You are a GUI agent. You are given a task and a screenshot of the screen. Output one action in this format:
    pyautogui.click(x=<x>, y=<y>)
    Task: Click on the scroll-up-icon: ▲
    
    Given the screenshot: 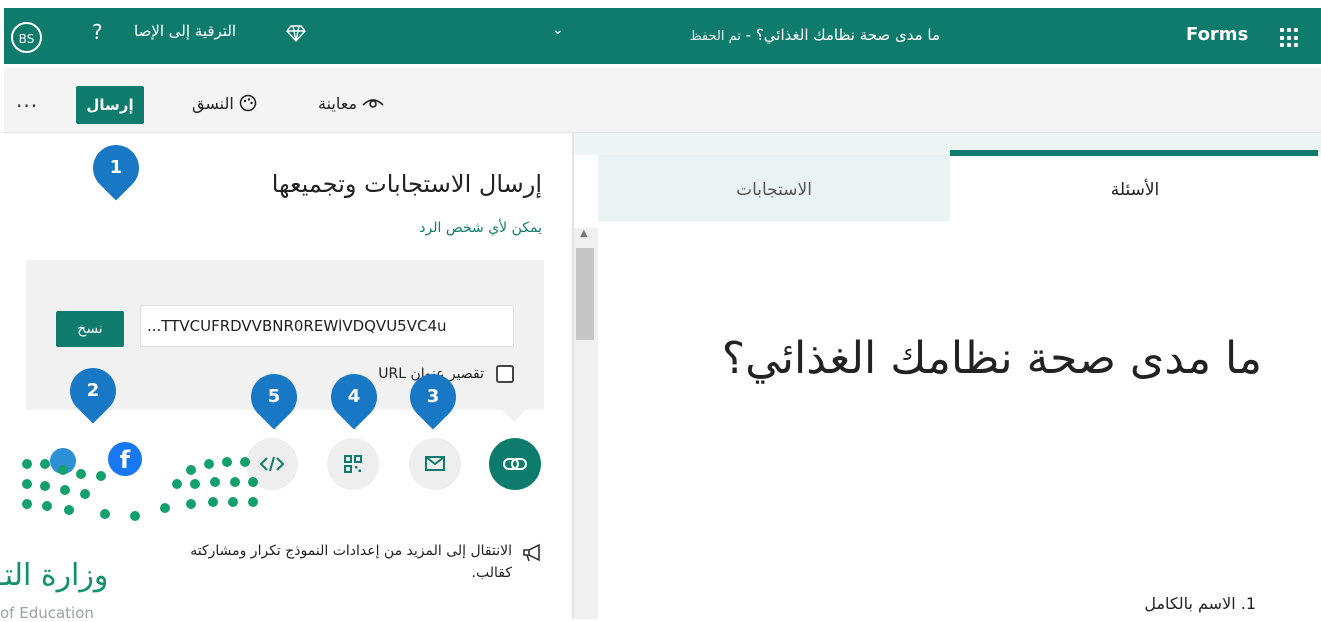 What is the action you would take?
    pyautogui.click(x=584, y=233)
    